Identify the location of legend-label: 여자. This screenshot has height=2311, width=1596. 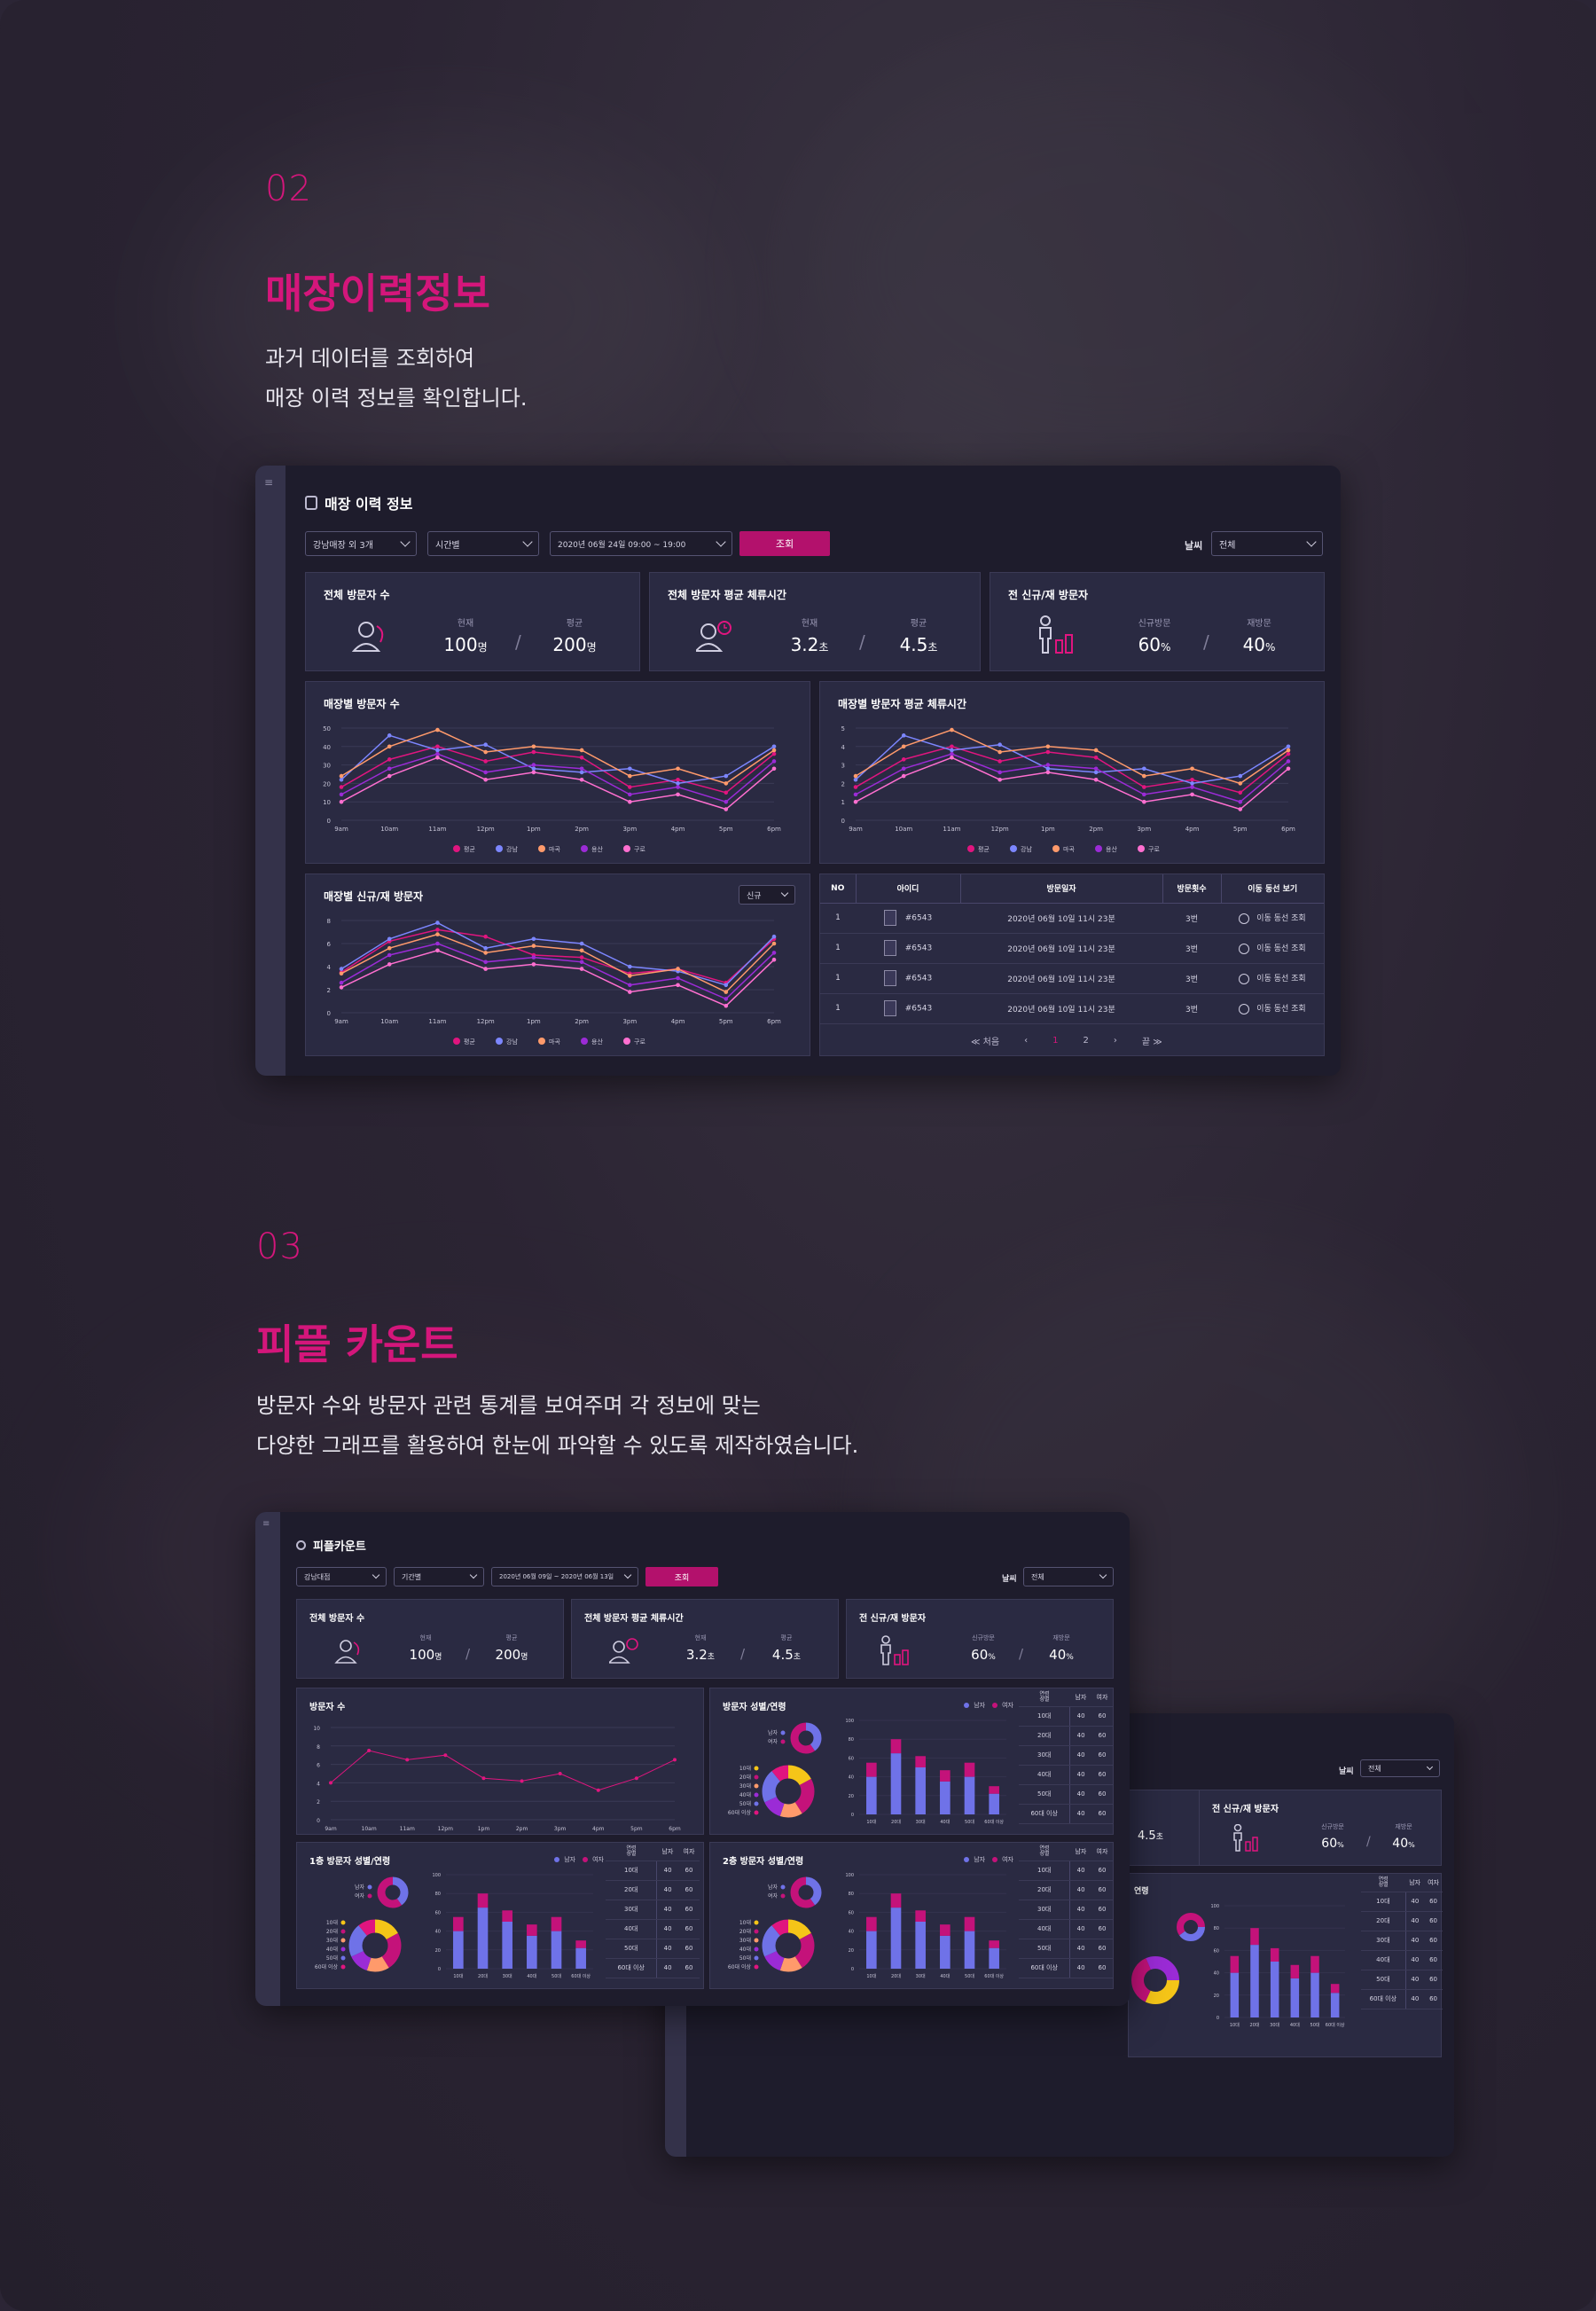
(598, 1859).